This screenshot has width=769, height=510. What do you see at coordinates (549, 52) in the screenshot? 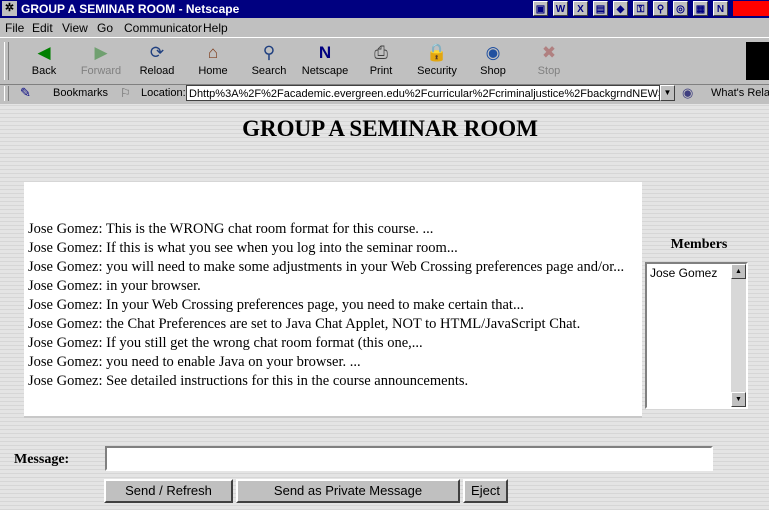
I see `stop-icon: ✖` at bounding box center [549, 52].